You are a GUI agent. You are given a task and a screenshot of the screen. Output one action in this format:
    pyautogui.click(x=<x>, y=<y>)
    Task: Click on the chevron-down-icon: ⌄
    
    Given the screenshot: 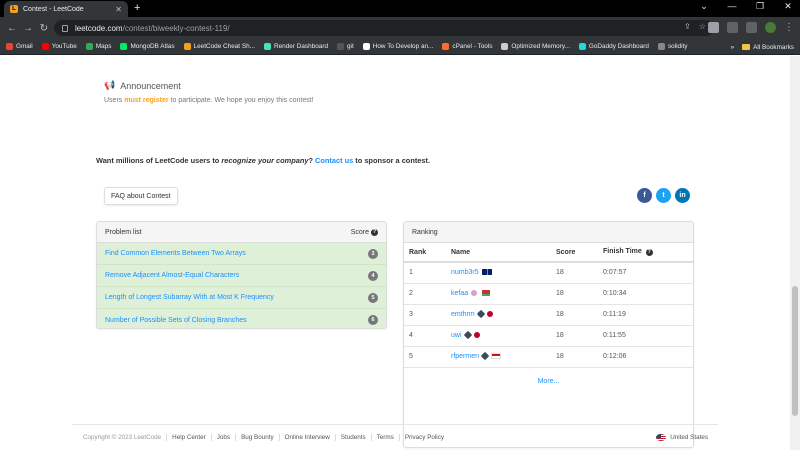 What is the action you would take?
    pyautogui.click(x=704, y=6)
    